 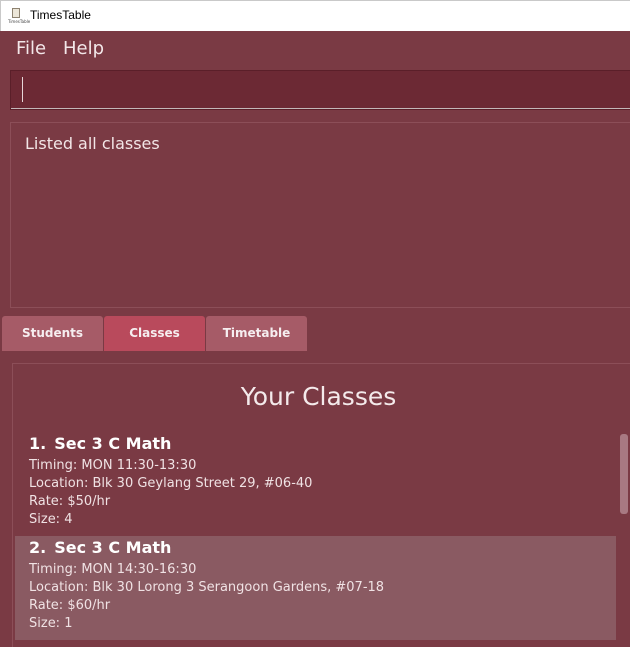 What do you see at coordinates (624, 474) in the screenshot?
I see `classes-scrollbar` at bounding box center [624, 474].